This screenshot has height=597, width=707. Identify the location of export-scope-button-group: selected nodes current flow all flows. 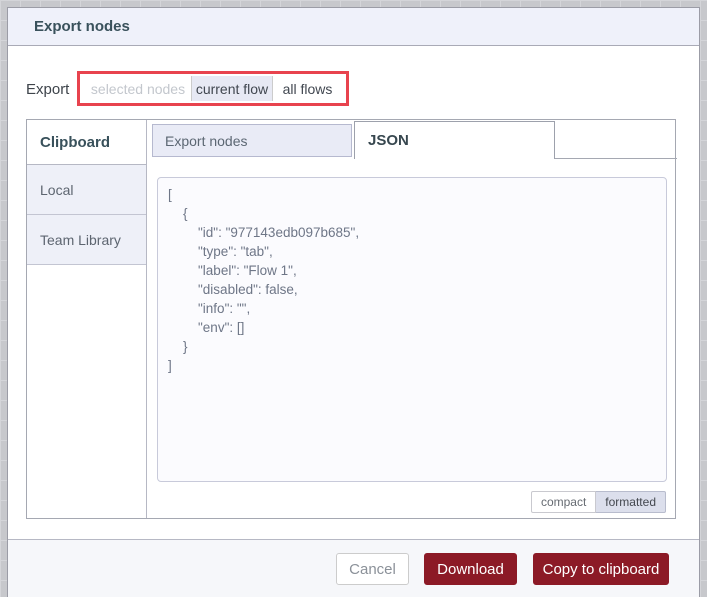
(213, 88).